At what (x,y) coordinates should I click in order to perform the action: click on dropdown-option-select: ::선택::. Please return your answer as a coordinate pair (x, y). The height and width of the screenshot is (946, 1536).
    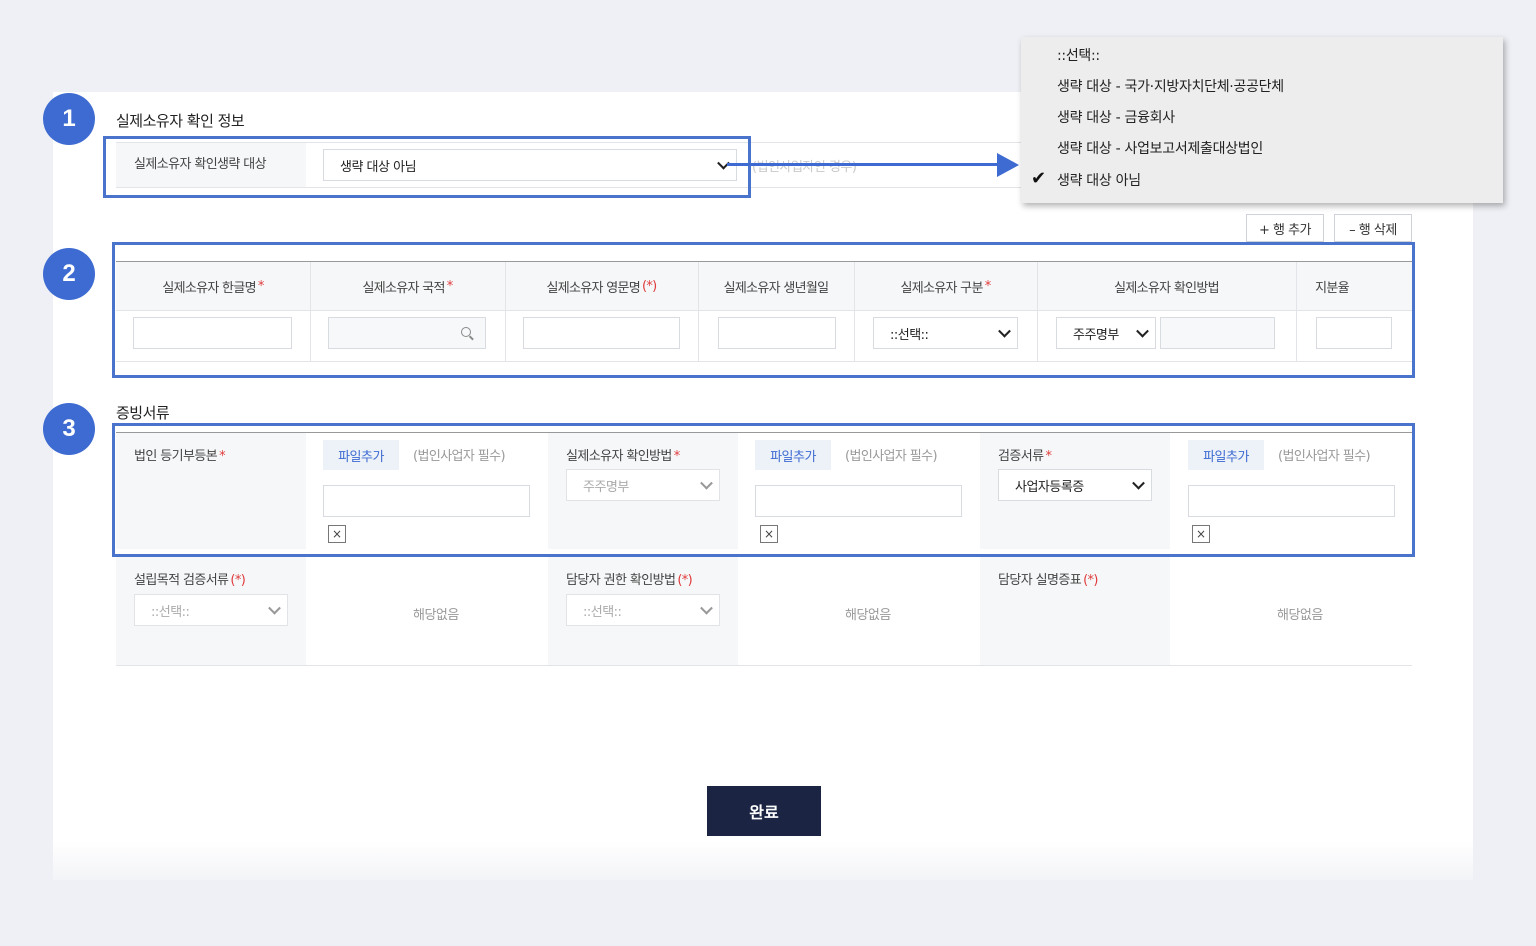
    Looking at the image, I should click on (1078, 55).